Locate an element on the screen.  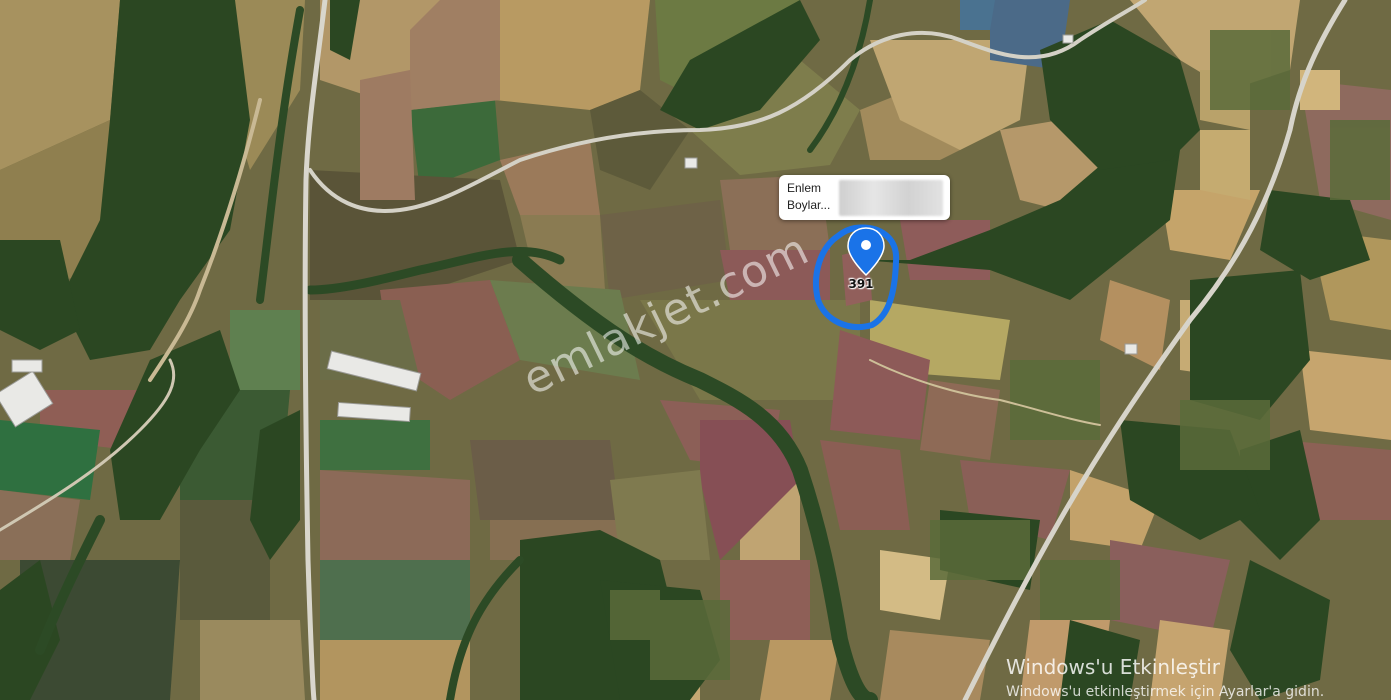
redacted-coordinates is located at coordinates (891, 198).